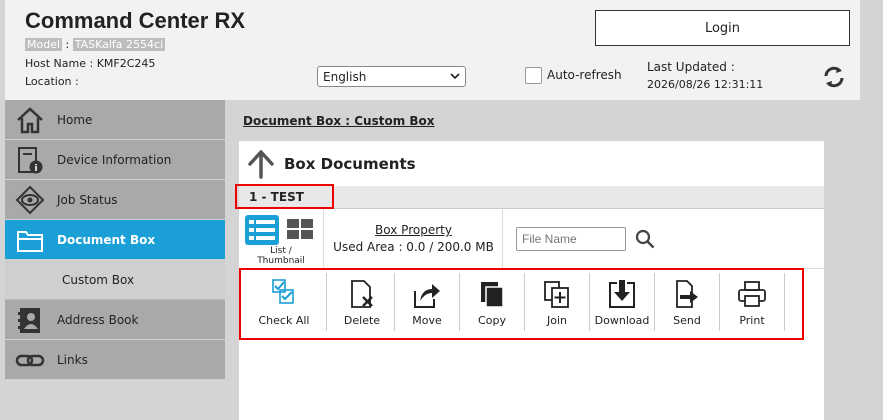 This screenshot has width=883, height=420. I want to click on box-property-link: Box Property, so click(413, 230).